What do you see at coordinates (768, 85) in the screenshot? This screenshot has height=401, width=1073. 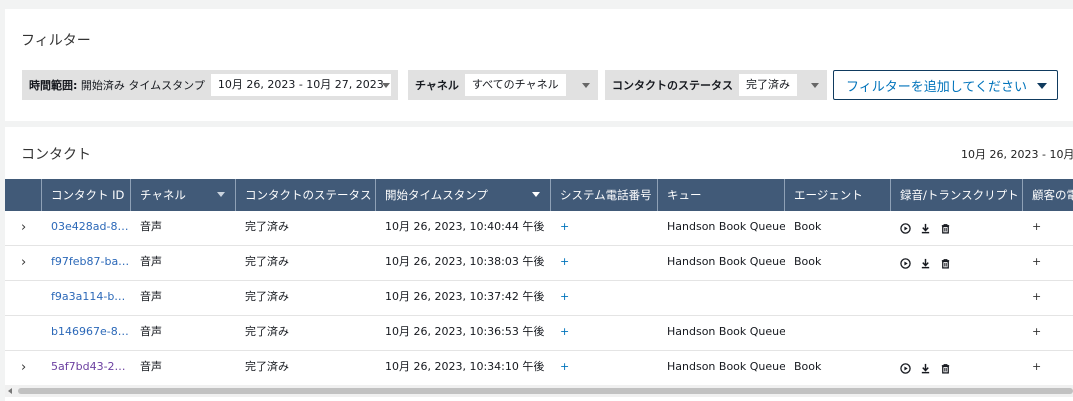 I see `status-filter-value: 完了済み` at bounding box center [768, 85].